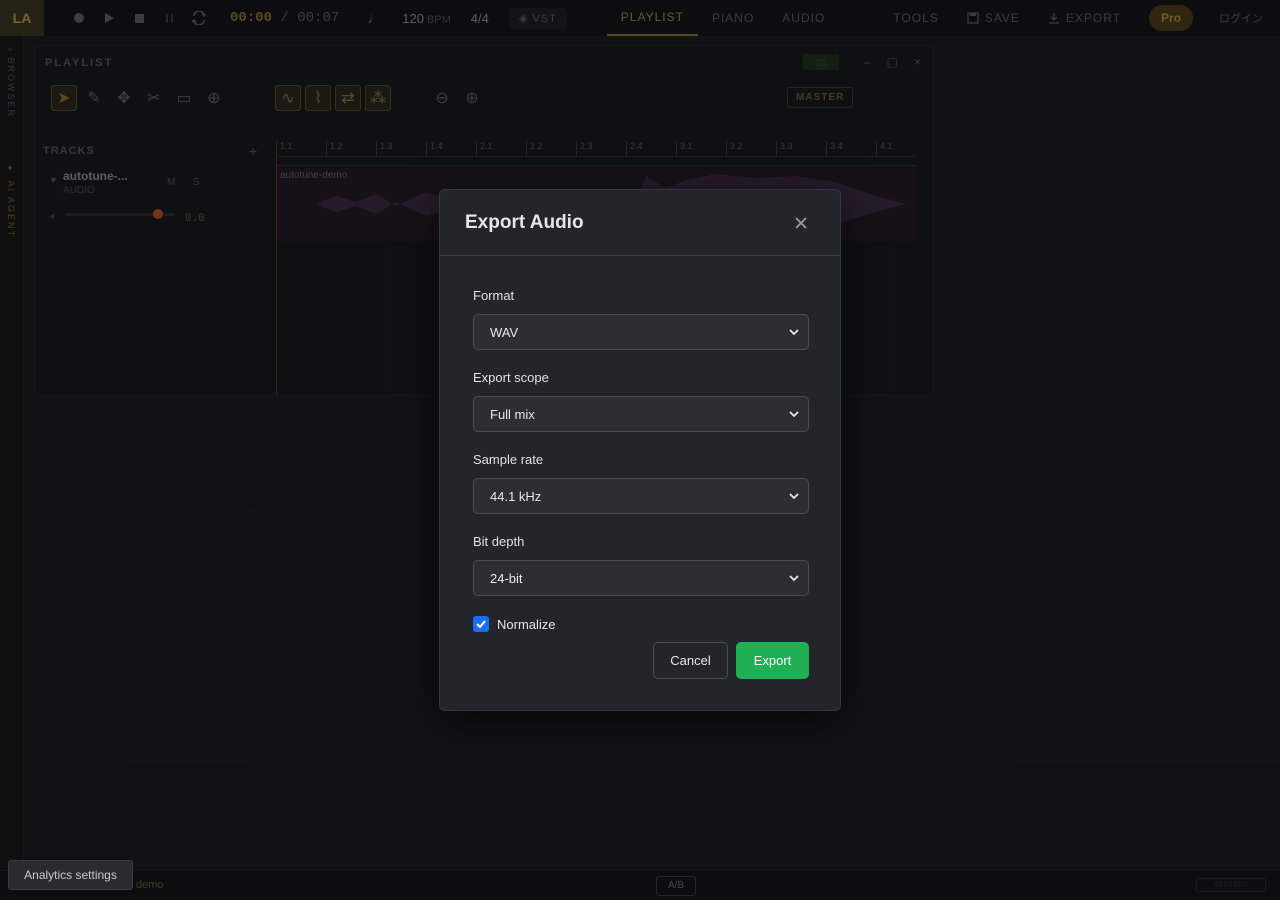 The width and height of the screenshot is (1280, 900). What do you see at coordinates (801, 223) in the screenshot?
I see `close-icon` at bounding box center [801, 223].